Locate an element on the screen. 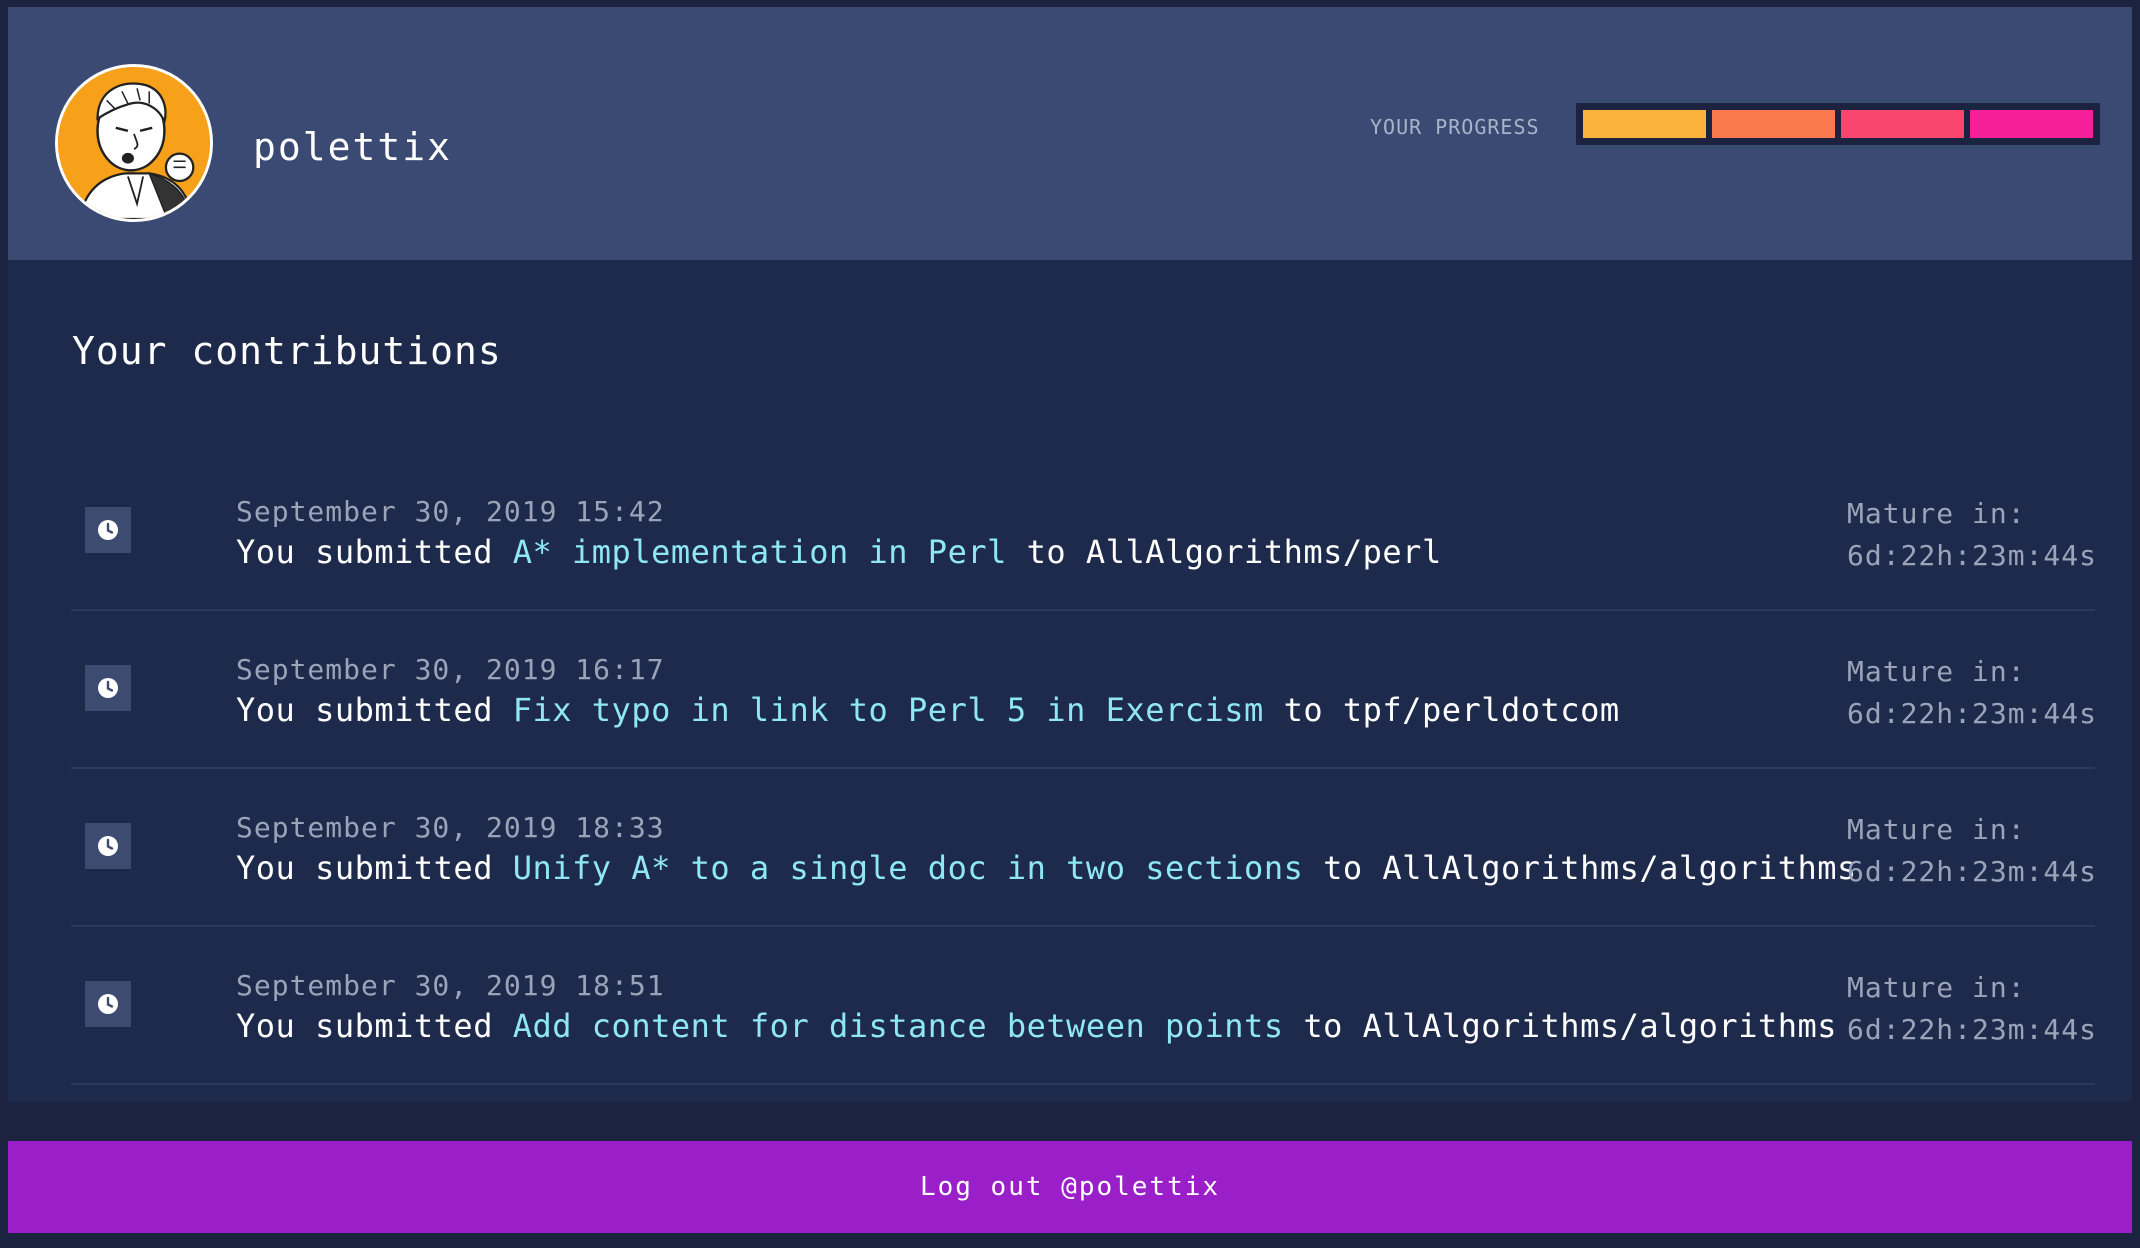 The image size is (2140, 1248). section-title: Your contributions is located at coordinates (287, 351).